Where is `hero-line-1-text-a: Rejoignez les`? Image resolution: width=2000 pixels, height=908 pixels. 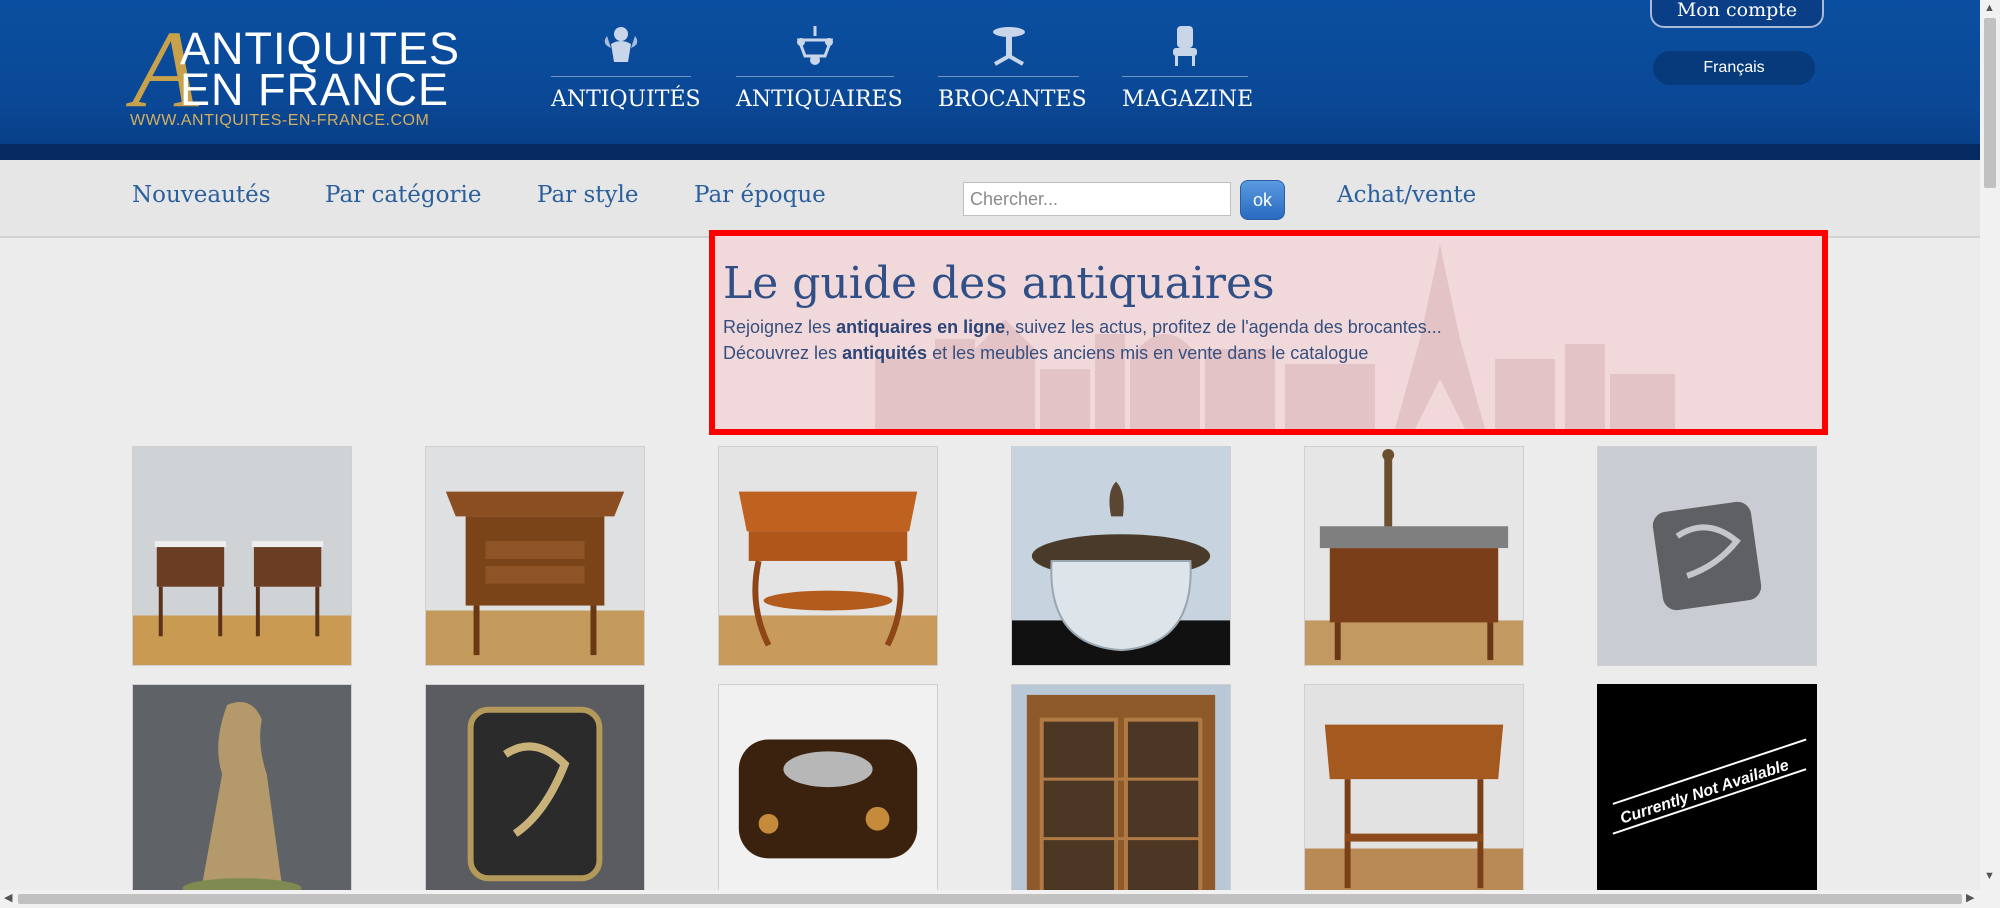 hero-line-1-text-a: Rejoignez les is located at coordinates (780, 327).